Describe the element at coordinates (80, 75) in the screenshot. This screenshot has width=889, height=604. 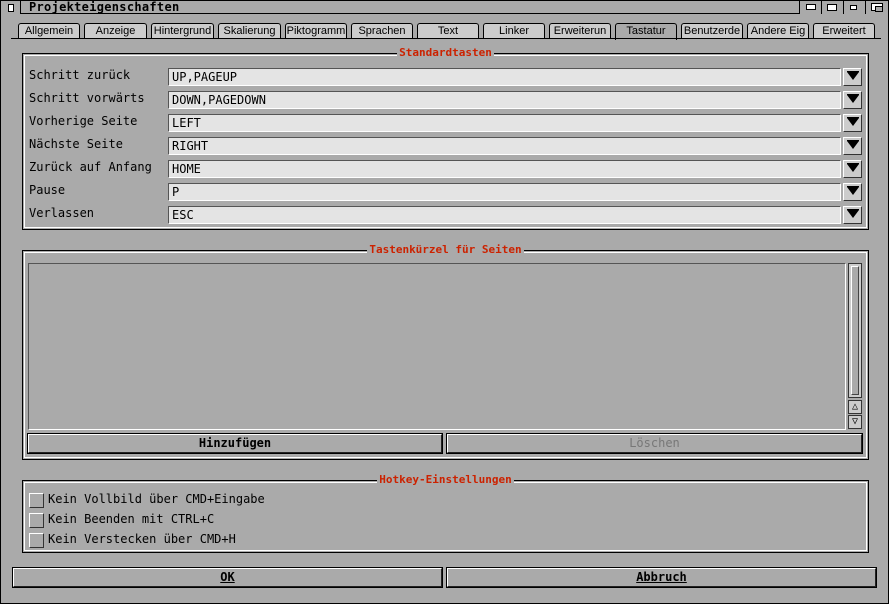
I see `label-step-back: Schritt zurück` at that location.